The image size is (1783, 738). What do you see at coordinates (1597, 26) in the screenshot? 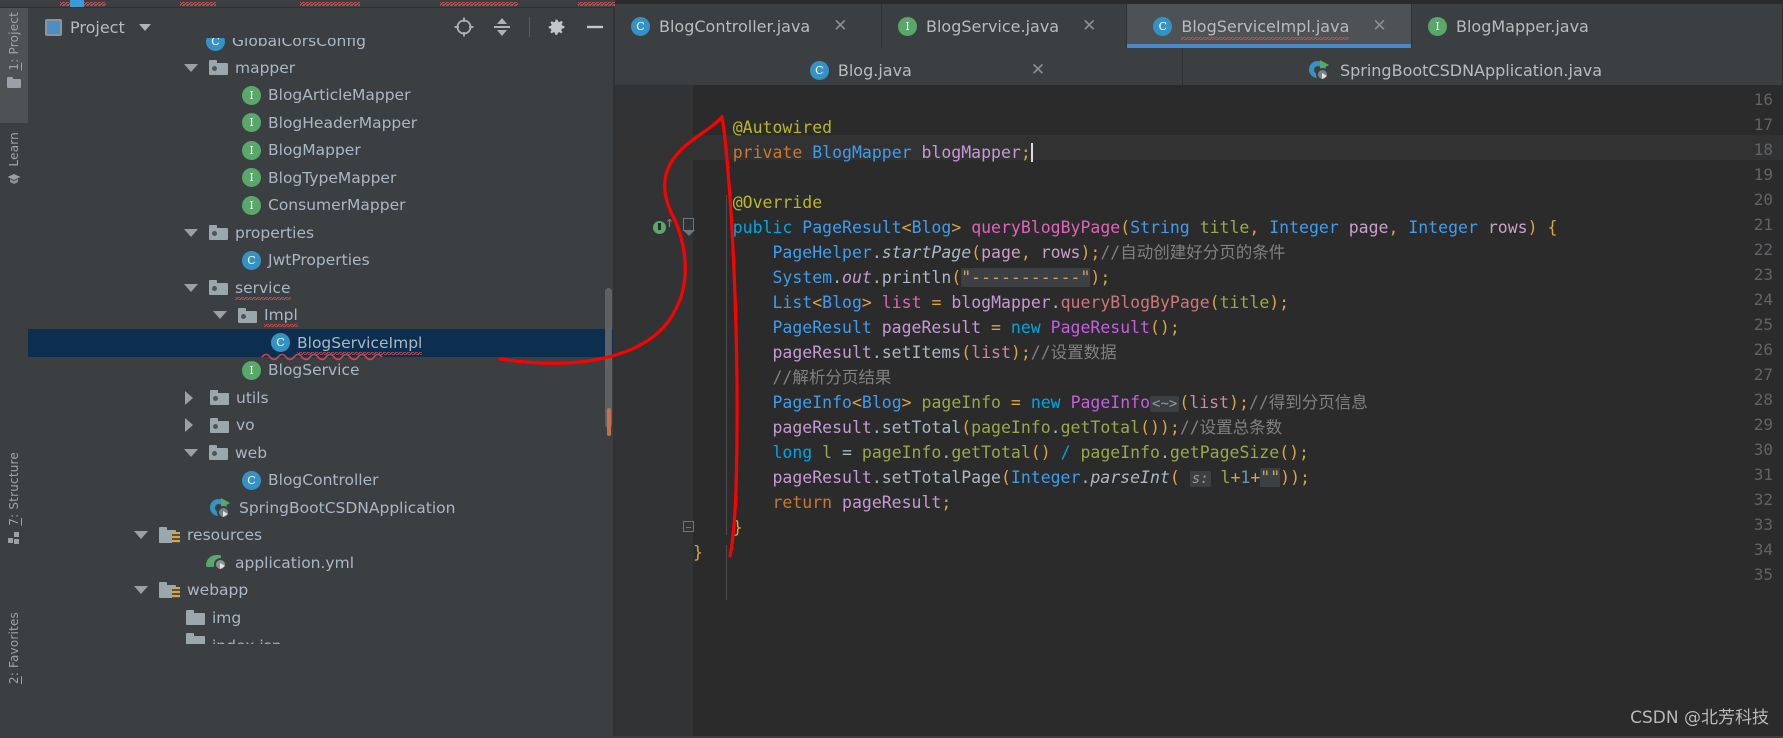
I see `tab-blogmapper-java: I BlogMapper.java` at bounding box center [1597, 26].